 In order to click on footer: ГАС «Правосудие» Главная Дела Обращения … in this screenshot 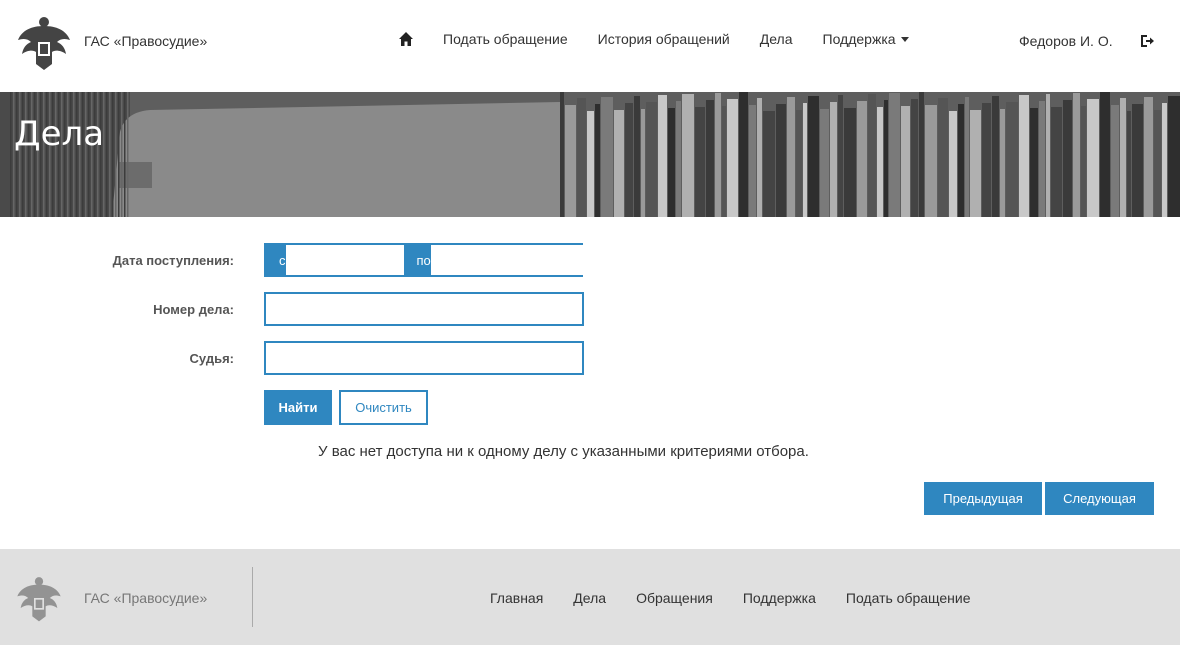, I will do `click(590, 597)`.